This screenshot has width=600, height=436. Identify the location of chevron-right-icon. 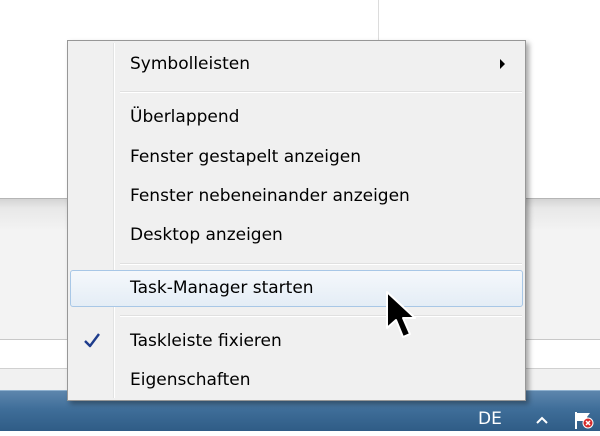
(502, 64).